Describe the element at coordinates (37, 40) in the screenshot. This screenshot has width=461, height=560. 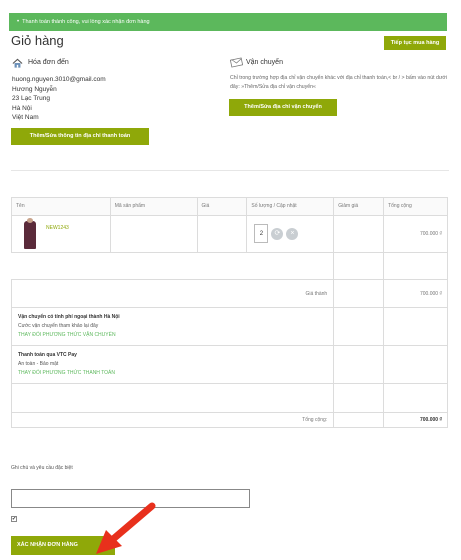
I see `page-title: Giỏ hàng` at that location.